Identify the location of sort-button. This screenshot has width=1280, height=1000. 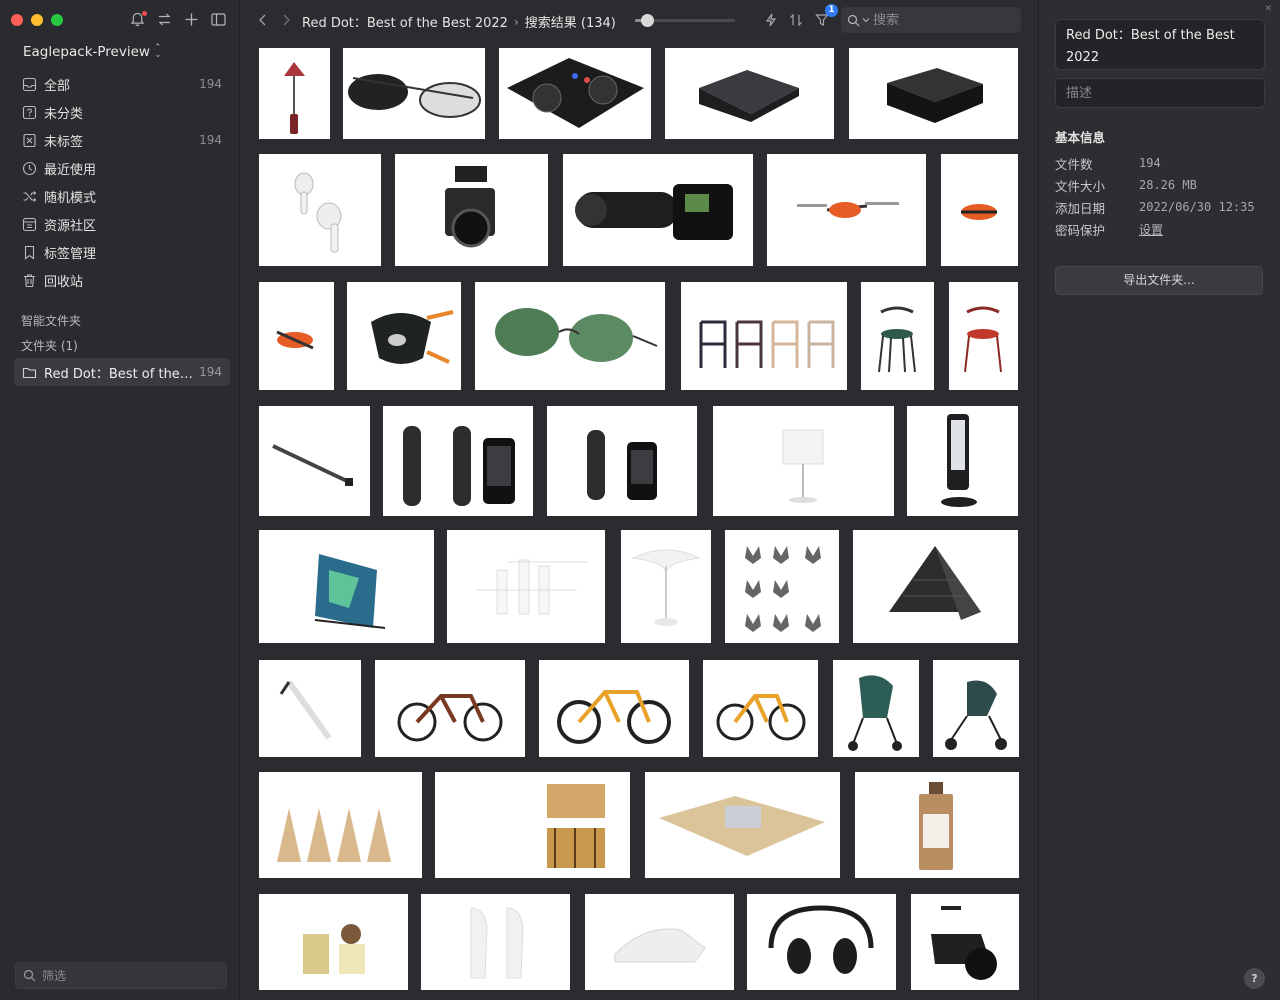
(796, 20).